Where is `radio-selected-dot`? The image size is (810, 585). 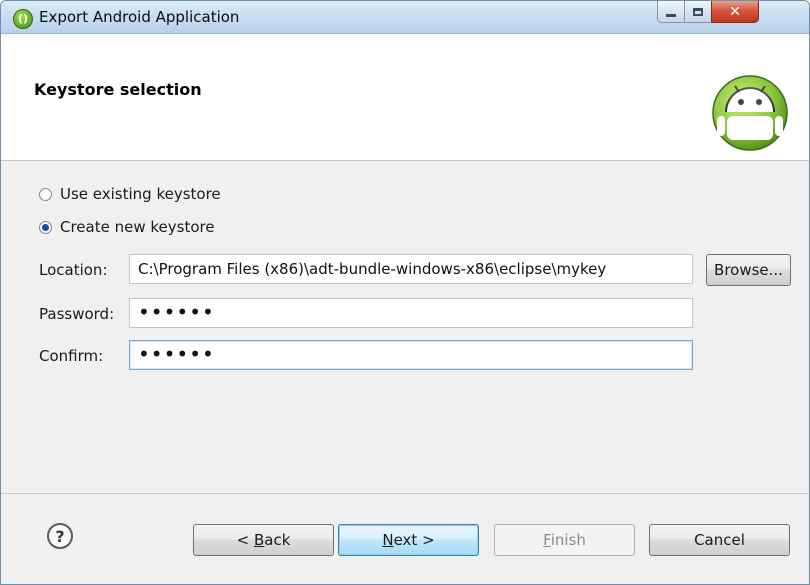
radio-selected-dot is located at coordinates (45, 227).